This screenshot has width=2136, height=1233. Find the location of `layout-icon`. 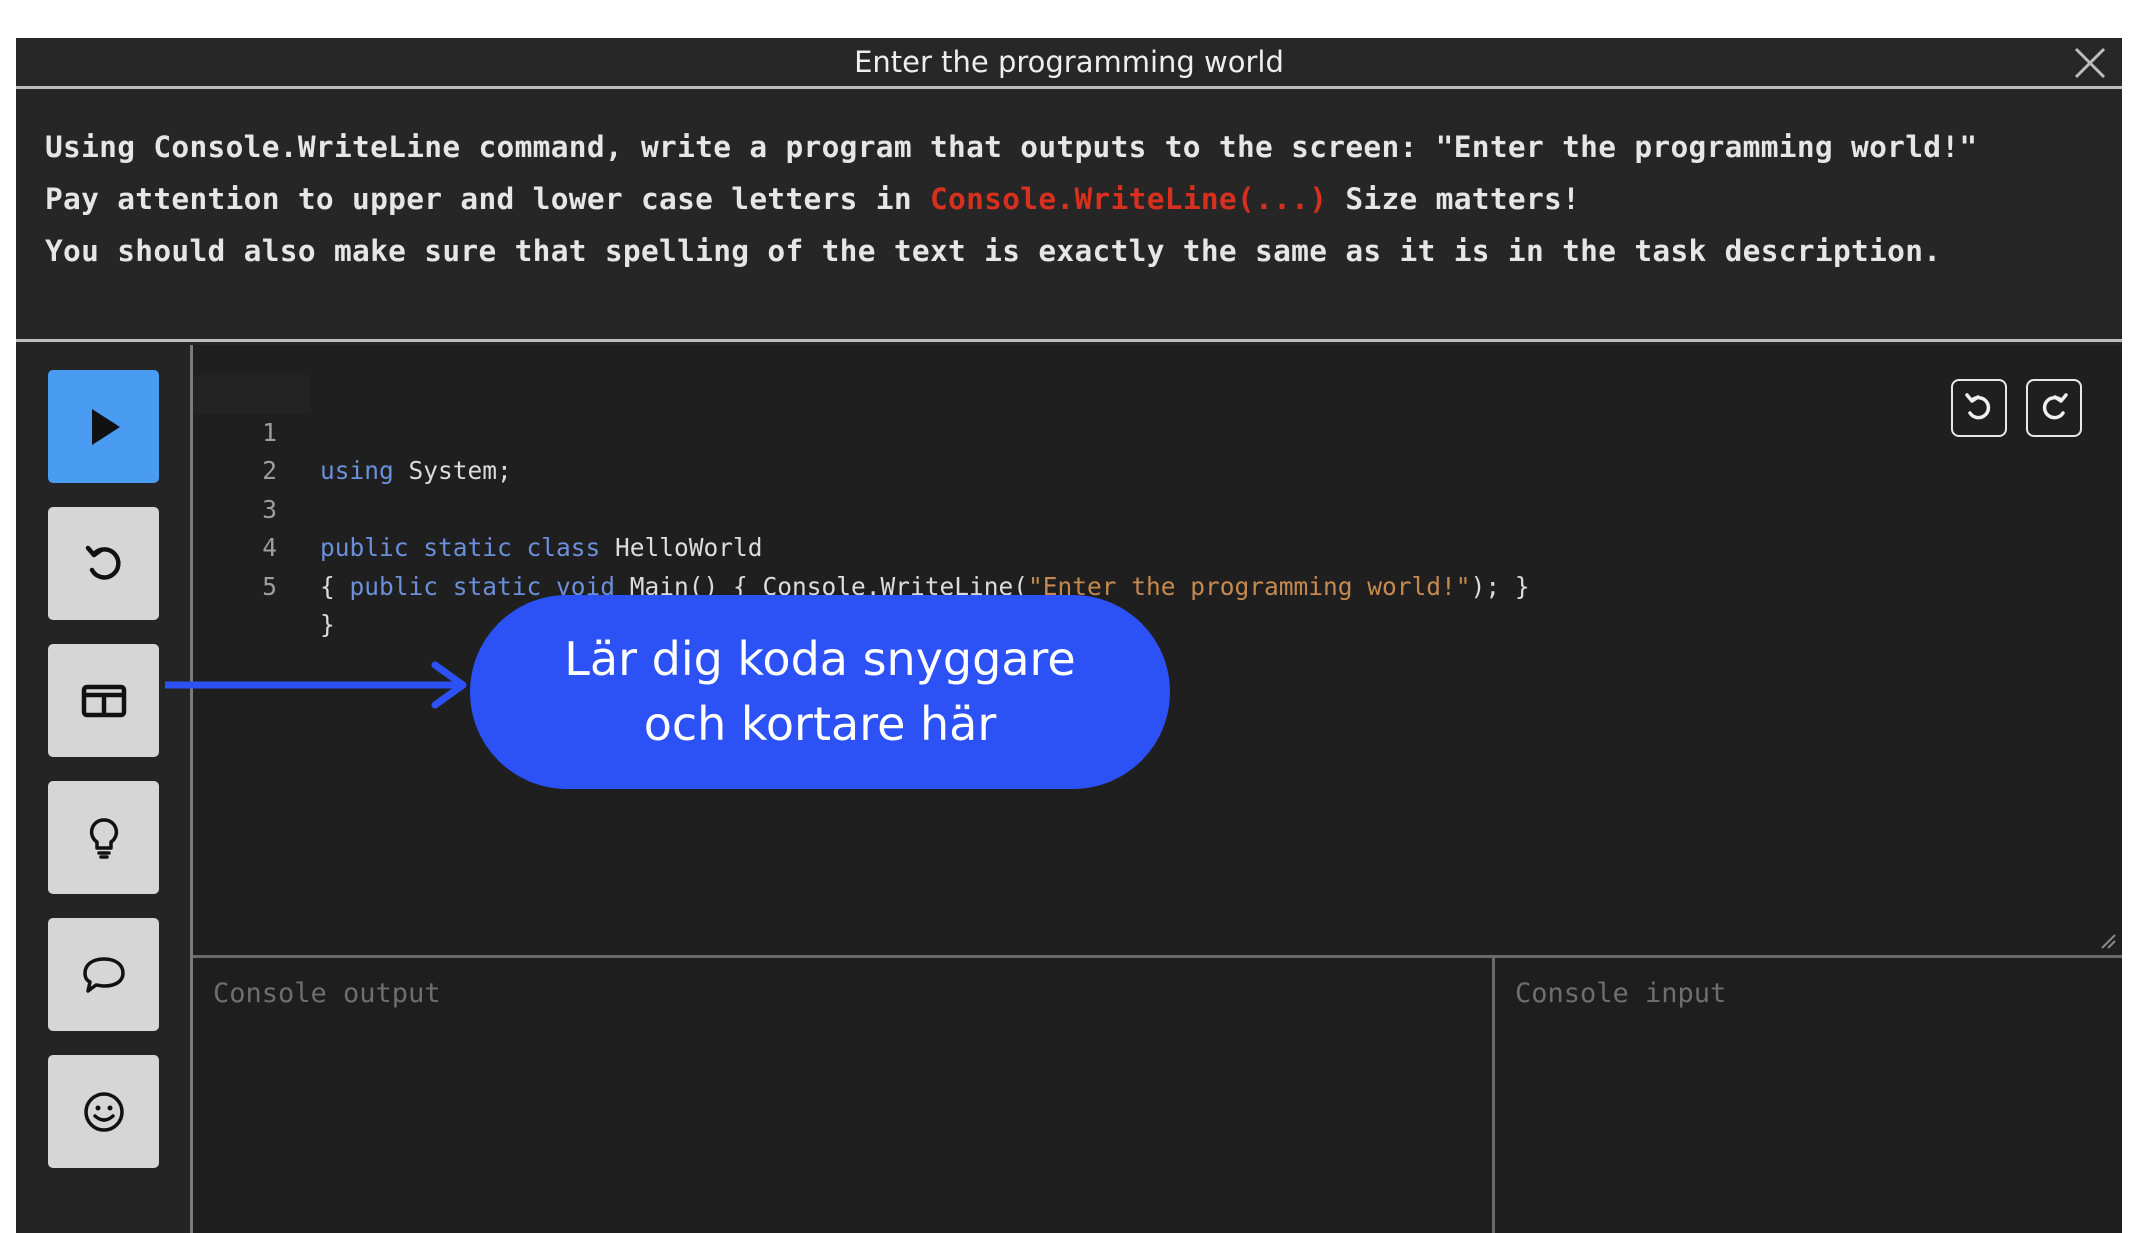

layout-icon is located at coordinates (103, 700).